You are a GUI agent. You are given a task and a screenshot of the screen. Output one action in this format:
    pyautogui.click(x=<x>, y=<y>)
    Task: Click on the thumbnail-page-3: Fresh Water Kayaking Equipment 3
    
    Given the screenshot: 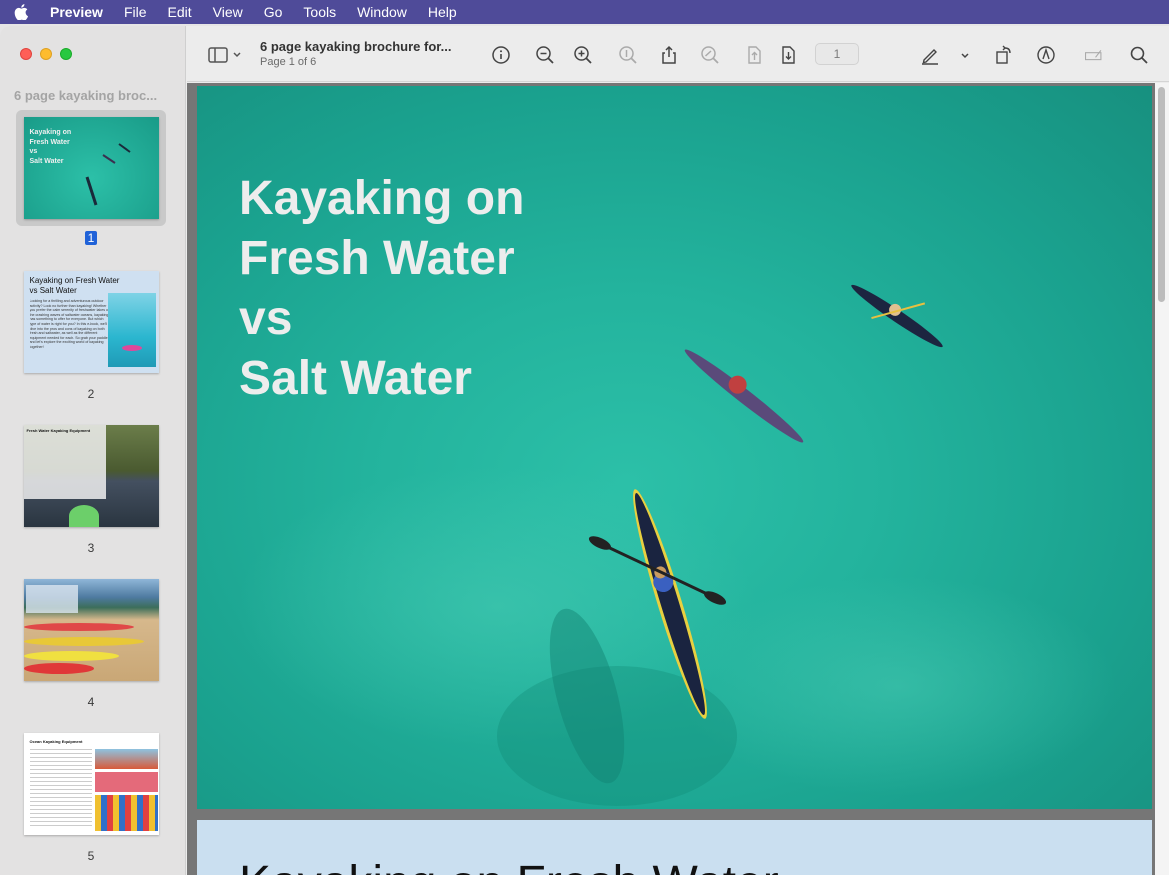 What is the action you would take?
    pyautogui.click(x=91, y=490)
    